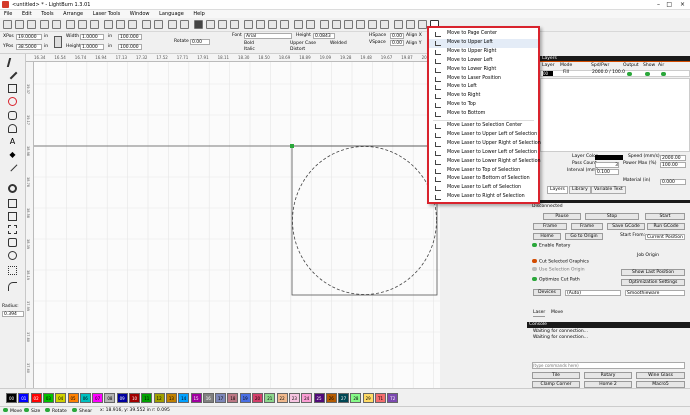 This screenshot has width=690, height=415. What do you see at coordinates (547, 292) in the screenshot?
I see `devices-button: Devices` at bounding box center [547, 292].